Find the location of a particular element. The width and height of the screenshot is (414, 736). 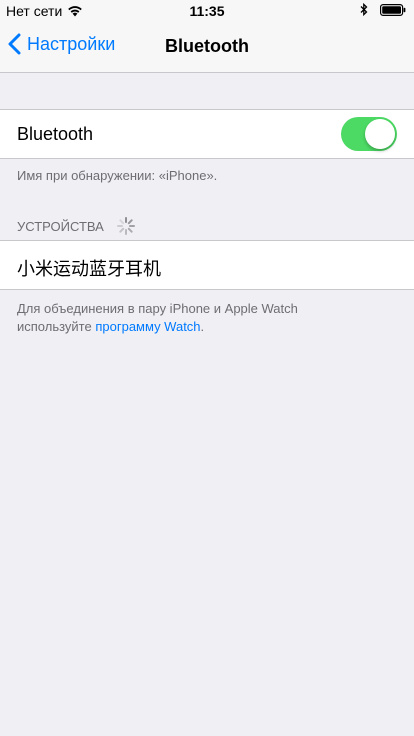

status-time: 11:35 is located at coordinates (207, 11).